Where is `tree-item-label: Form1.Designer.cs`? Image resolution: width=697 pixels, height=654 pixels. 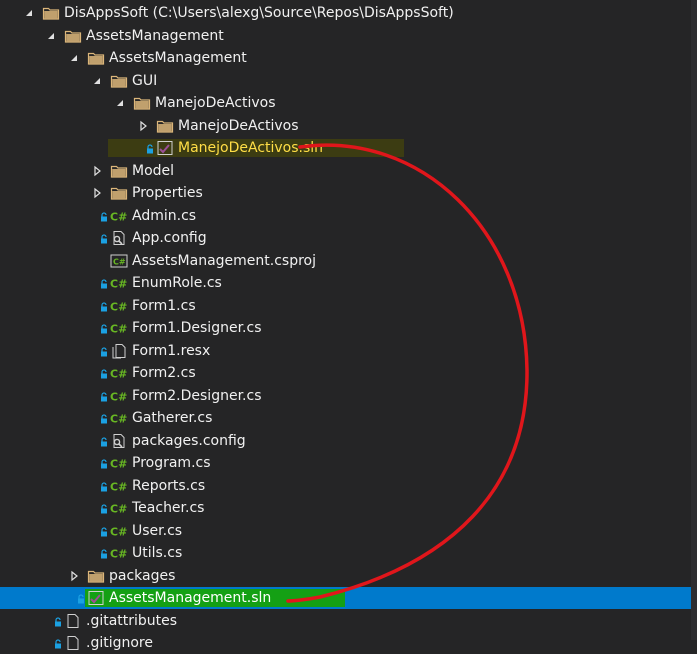
tree-item-label: Form1.Designer.cs is located at coordinates (197, 328).